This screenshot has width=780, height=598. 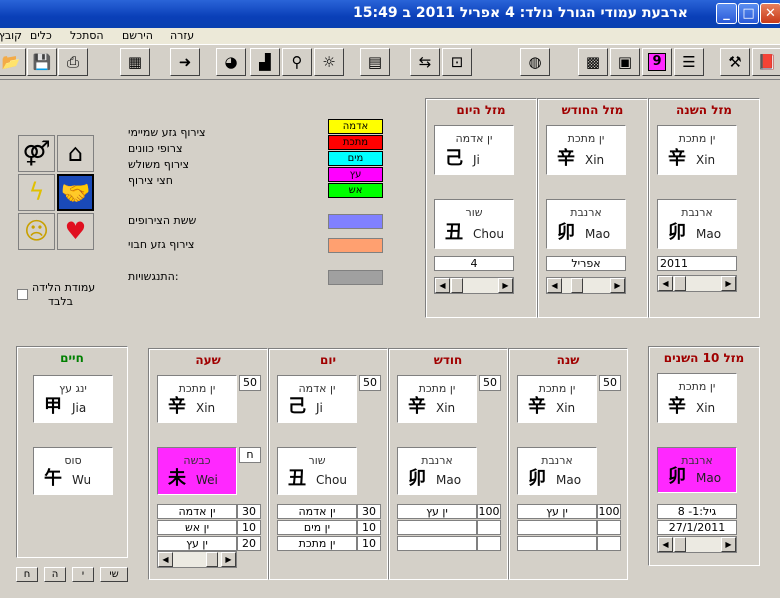 I want to click on properties-icon: ▦, so click(x=135, y=62).